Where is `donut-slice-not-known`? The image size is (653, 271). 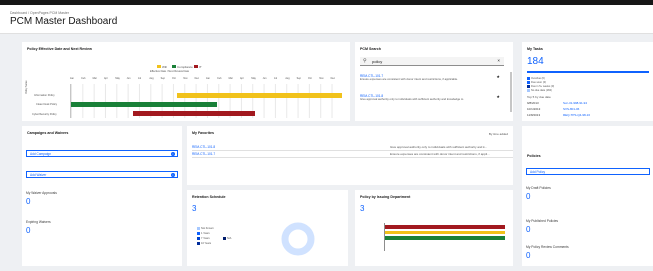 donut-slice-not-known is located at coordinates (298, 239).